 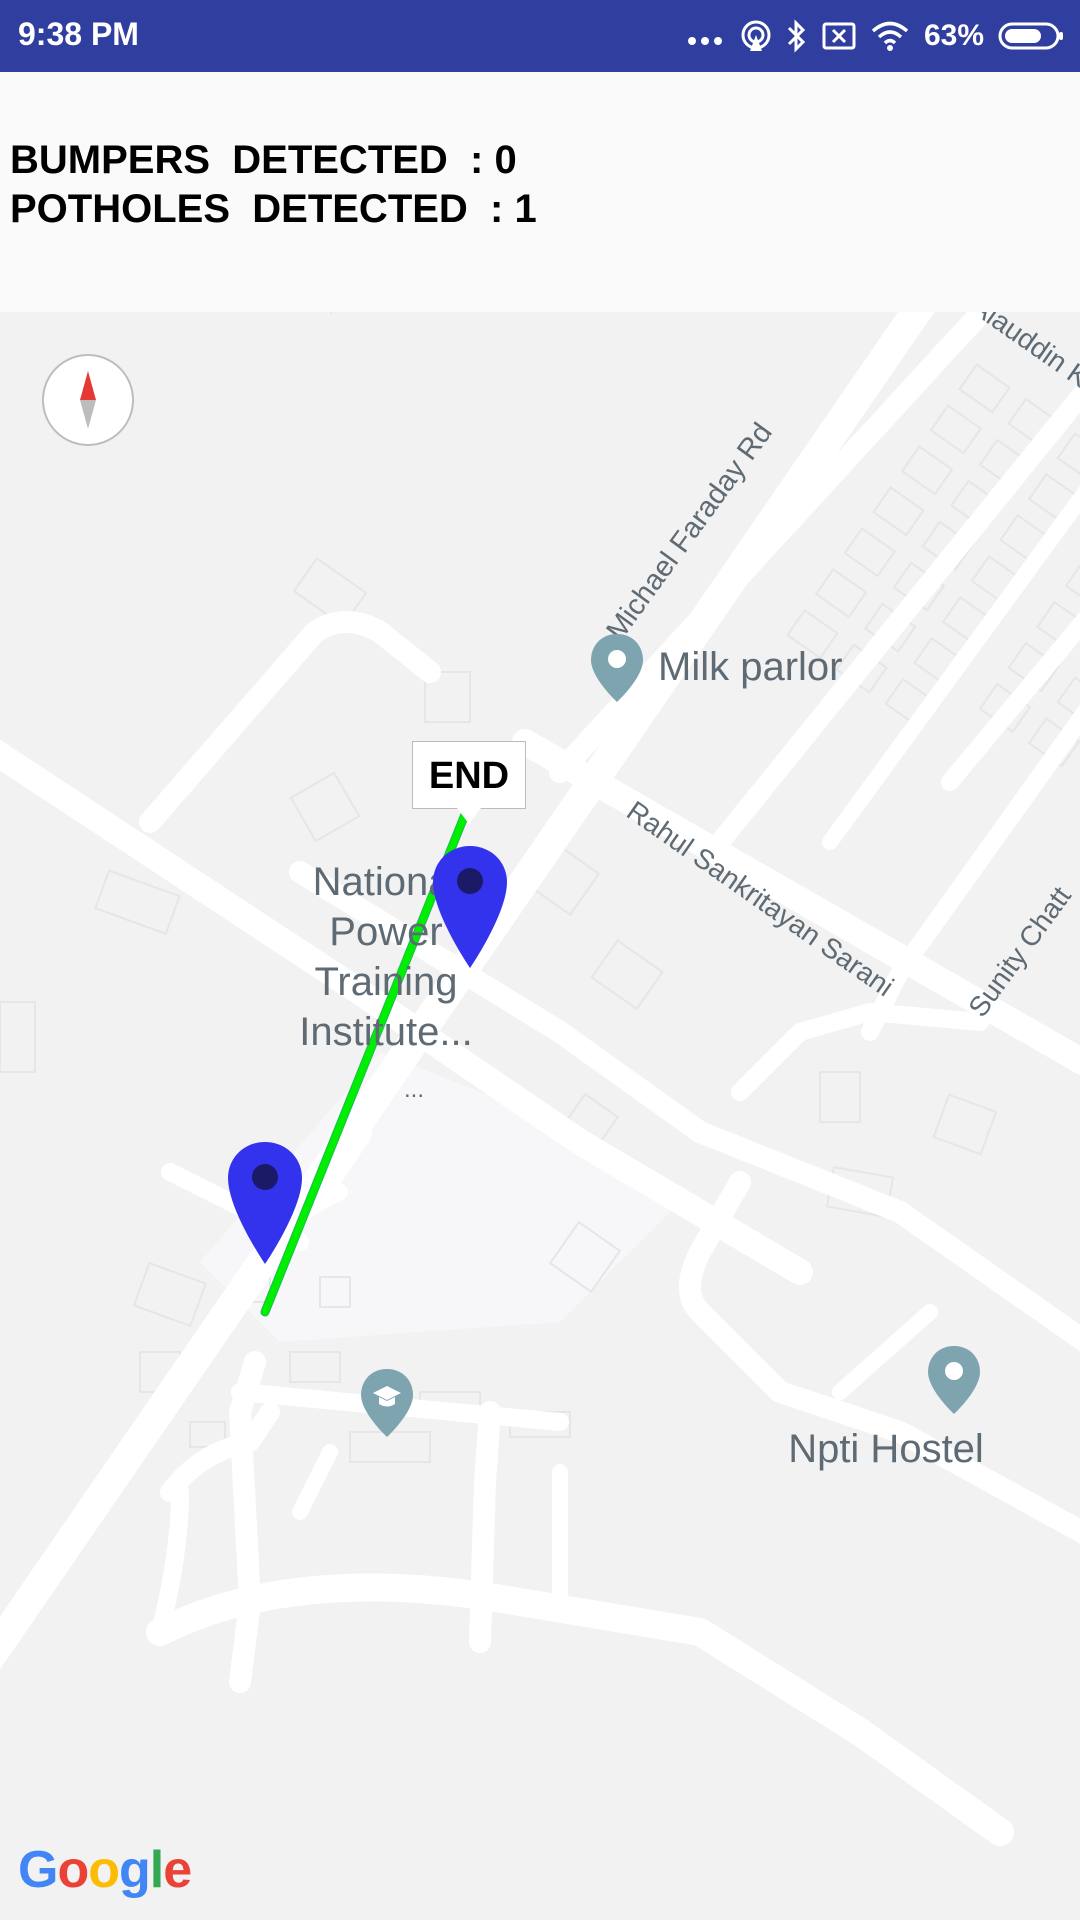 I want to click on status-icons: 63%, so click(x=875, y=36).